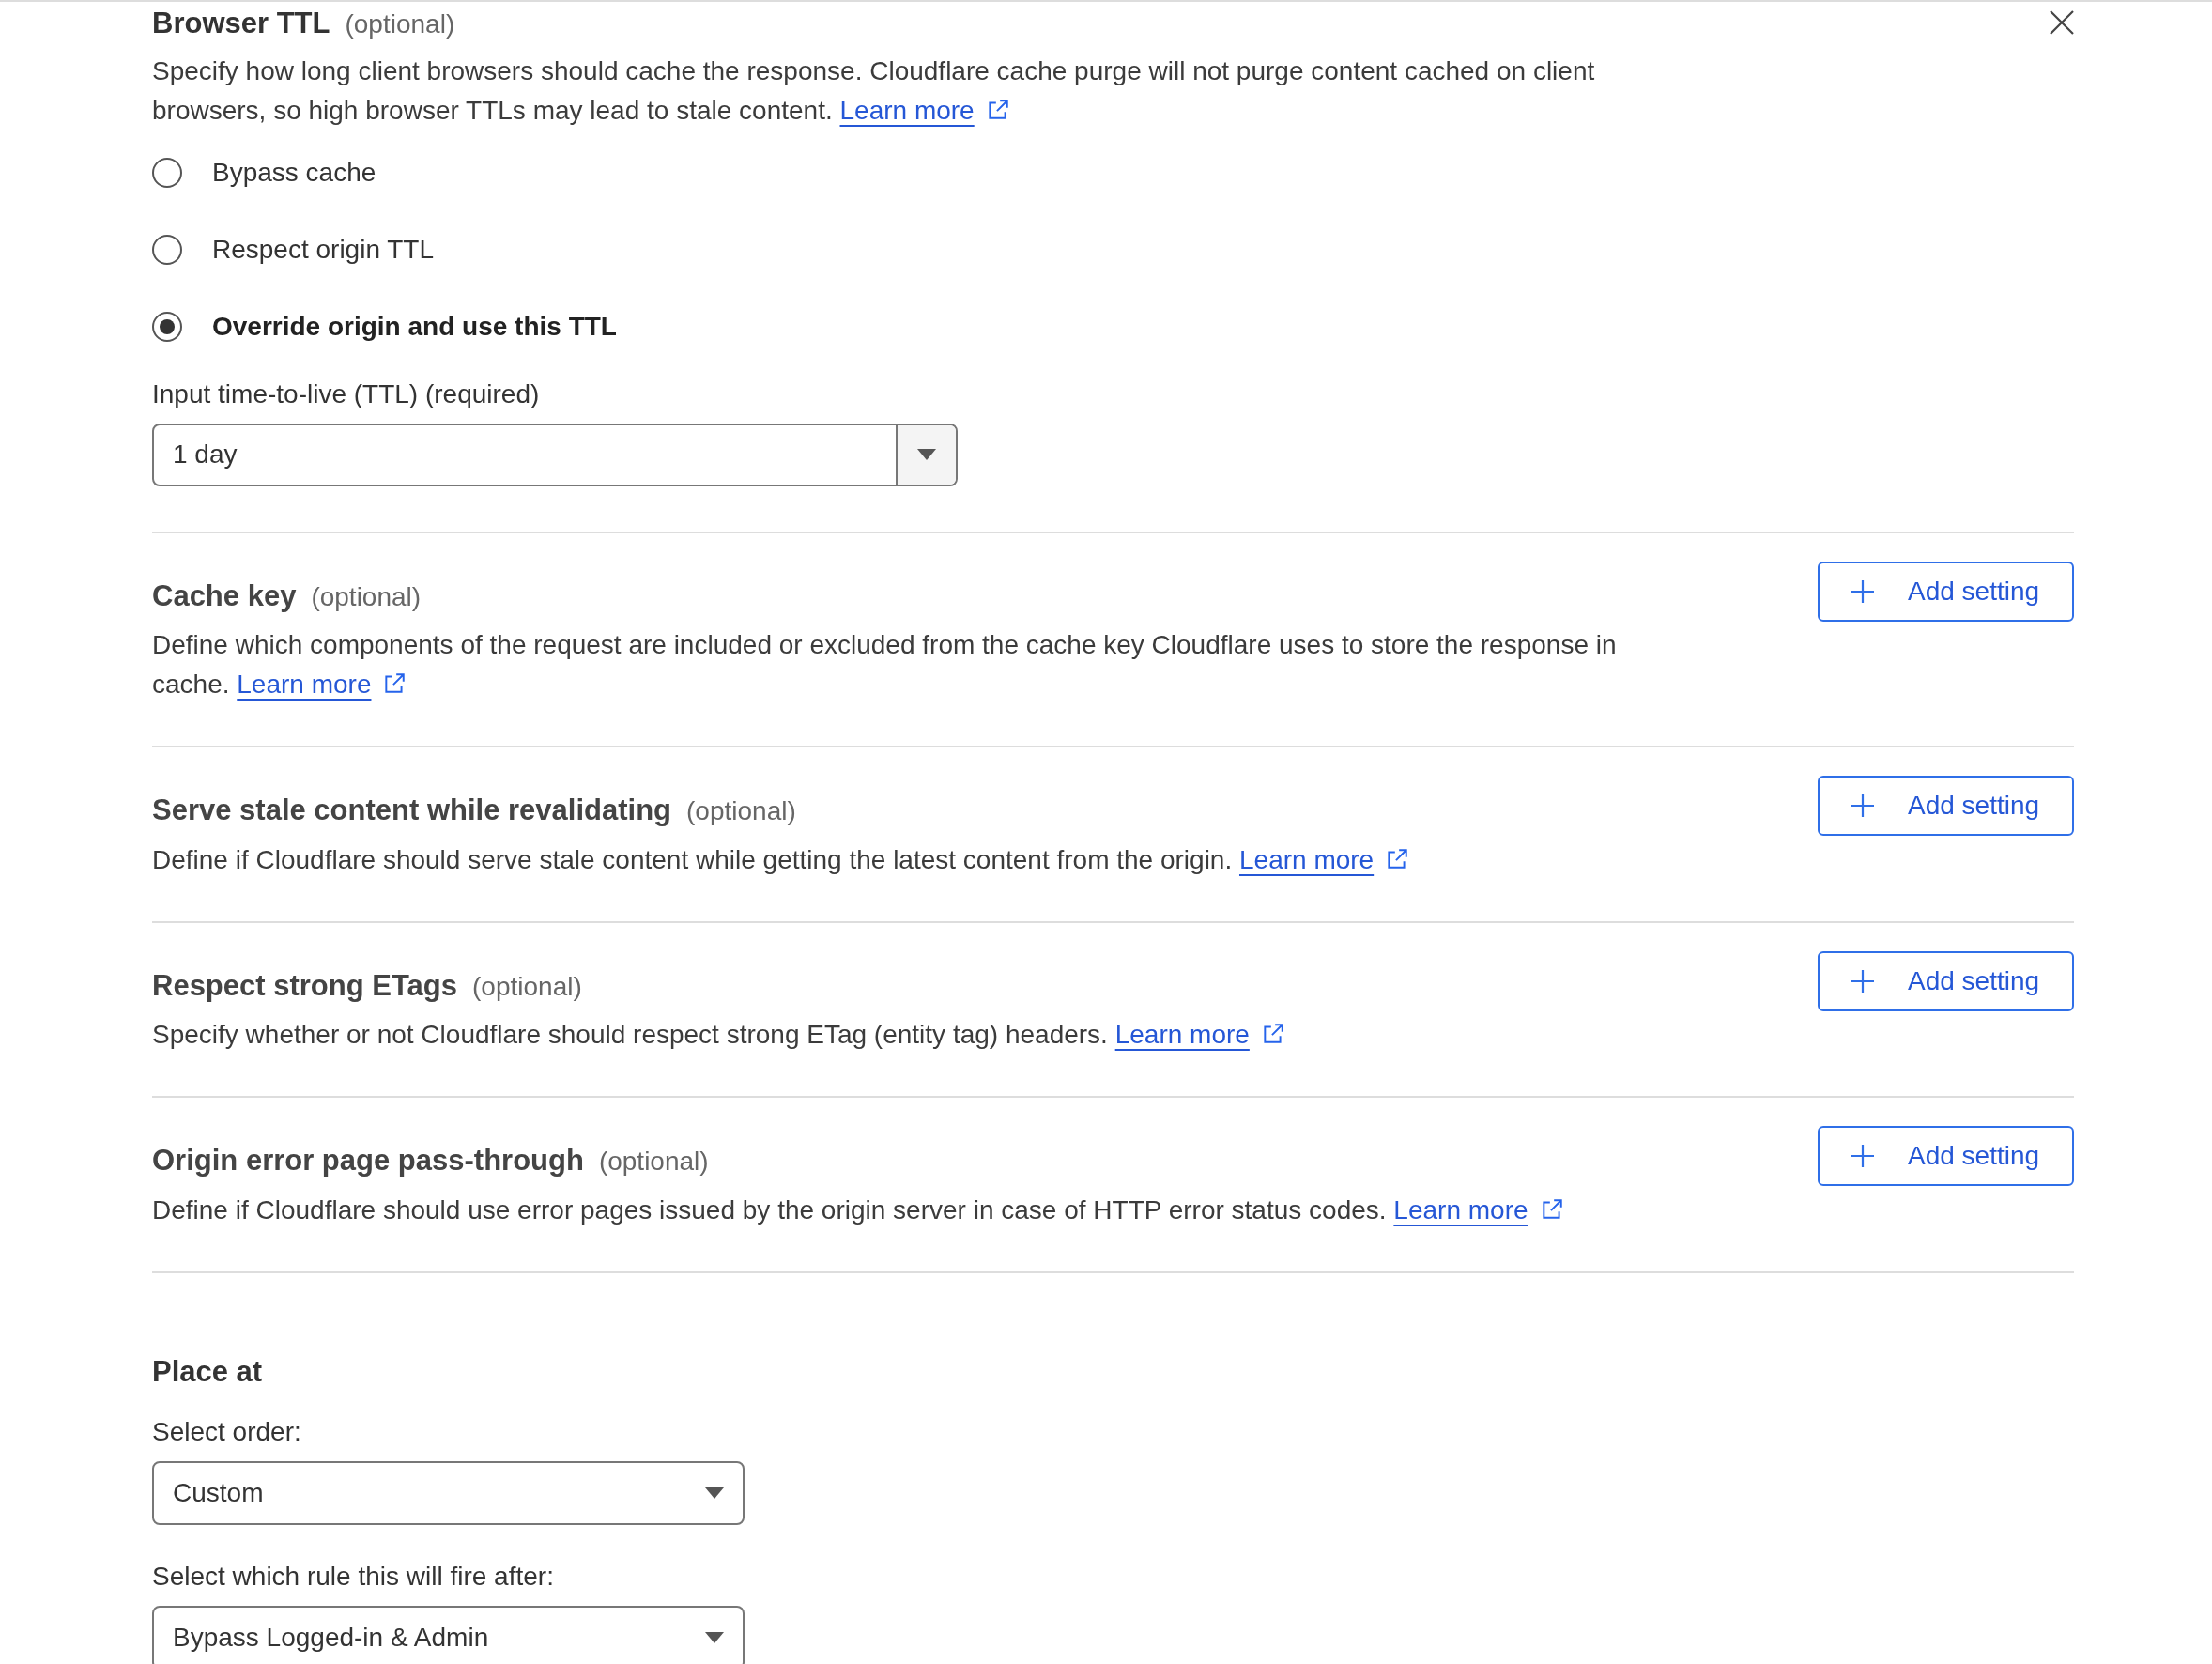 This screenshot has height=1664, width=2212. What do you see at coordinates (874, 90) in the screenshot?
I see `section-description: Specify how long client browsers should cache the response. Cloudflare cache purge will not purge content cached on client browsers, so high browser TTLs may lead to stale content. Learn more` at bounding box center [874, 90].